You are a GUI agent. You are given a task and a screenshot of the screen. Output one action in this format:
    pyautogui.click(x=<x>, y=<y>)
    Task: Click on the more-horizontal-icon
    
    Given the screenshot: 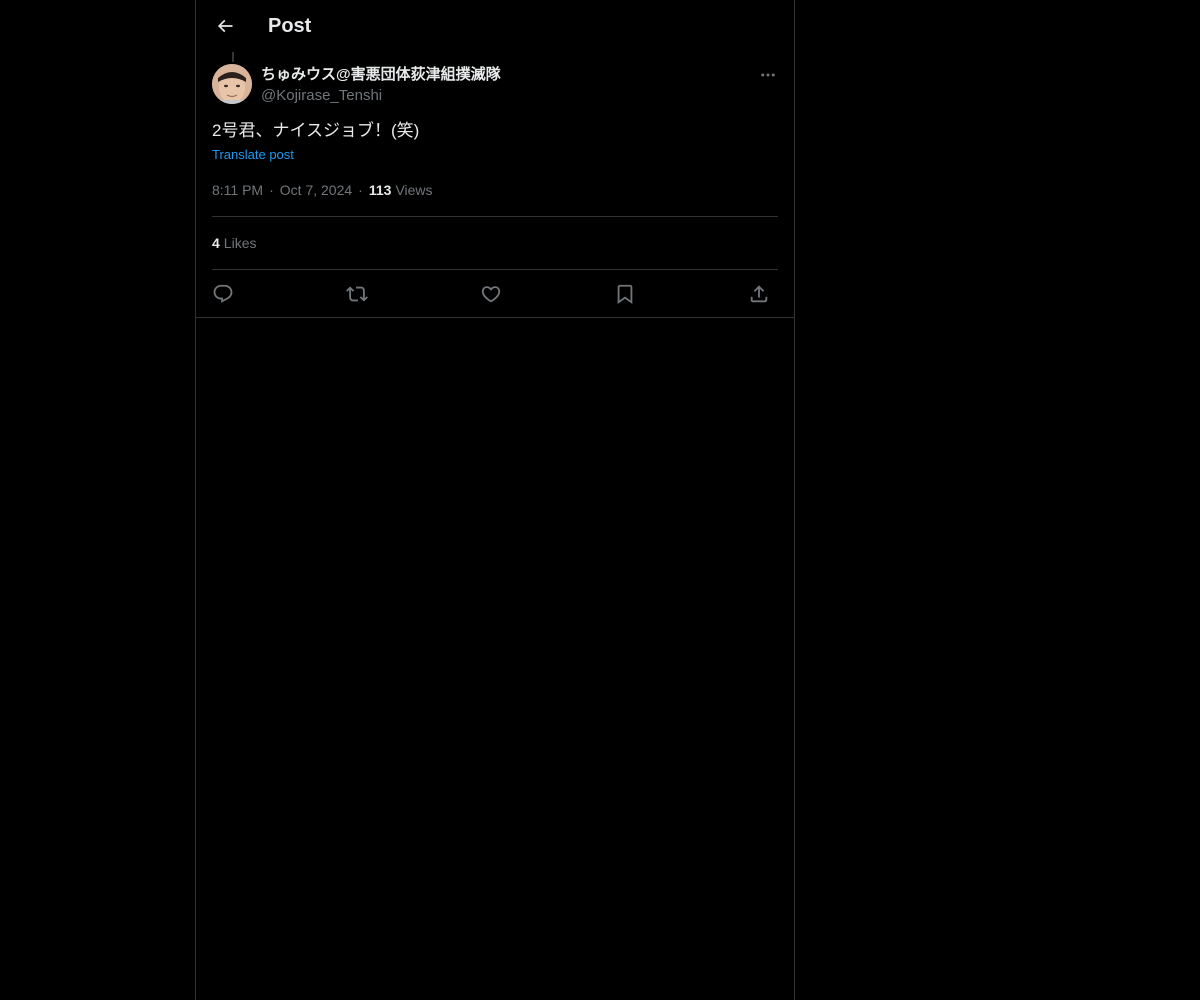 What is the action you would take?
    pyautogui.click(x=768, y=75)
    